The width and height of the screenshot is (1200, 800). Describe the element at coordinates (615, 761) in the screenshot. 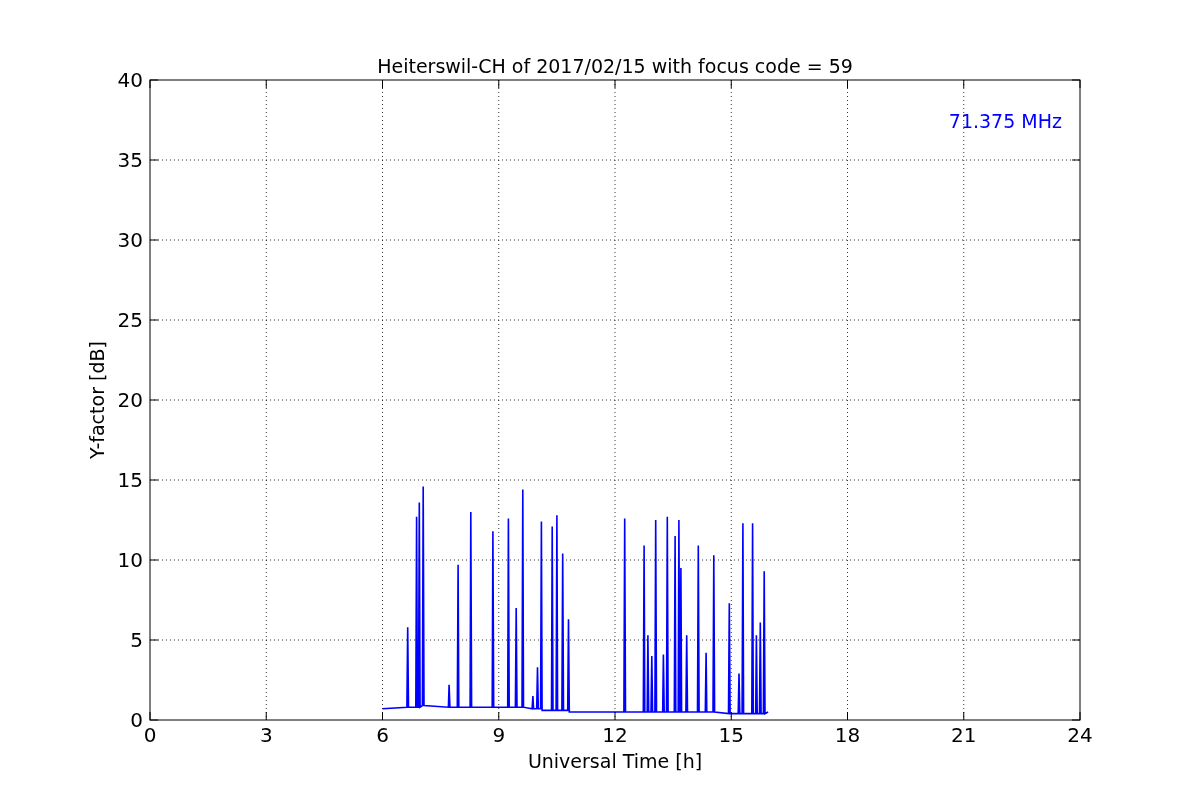

I see `x-axis-label: Universal Time [h]` at that location.